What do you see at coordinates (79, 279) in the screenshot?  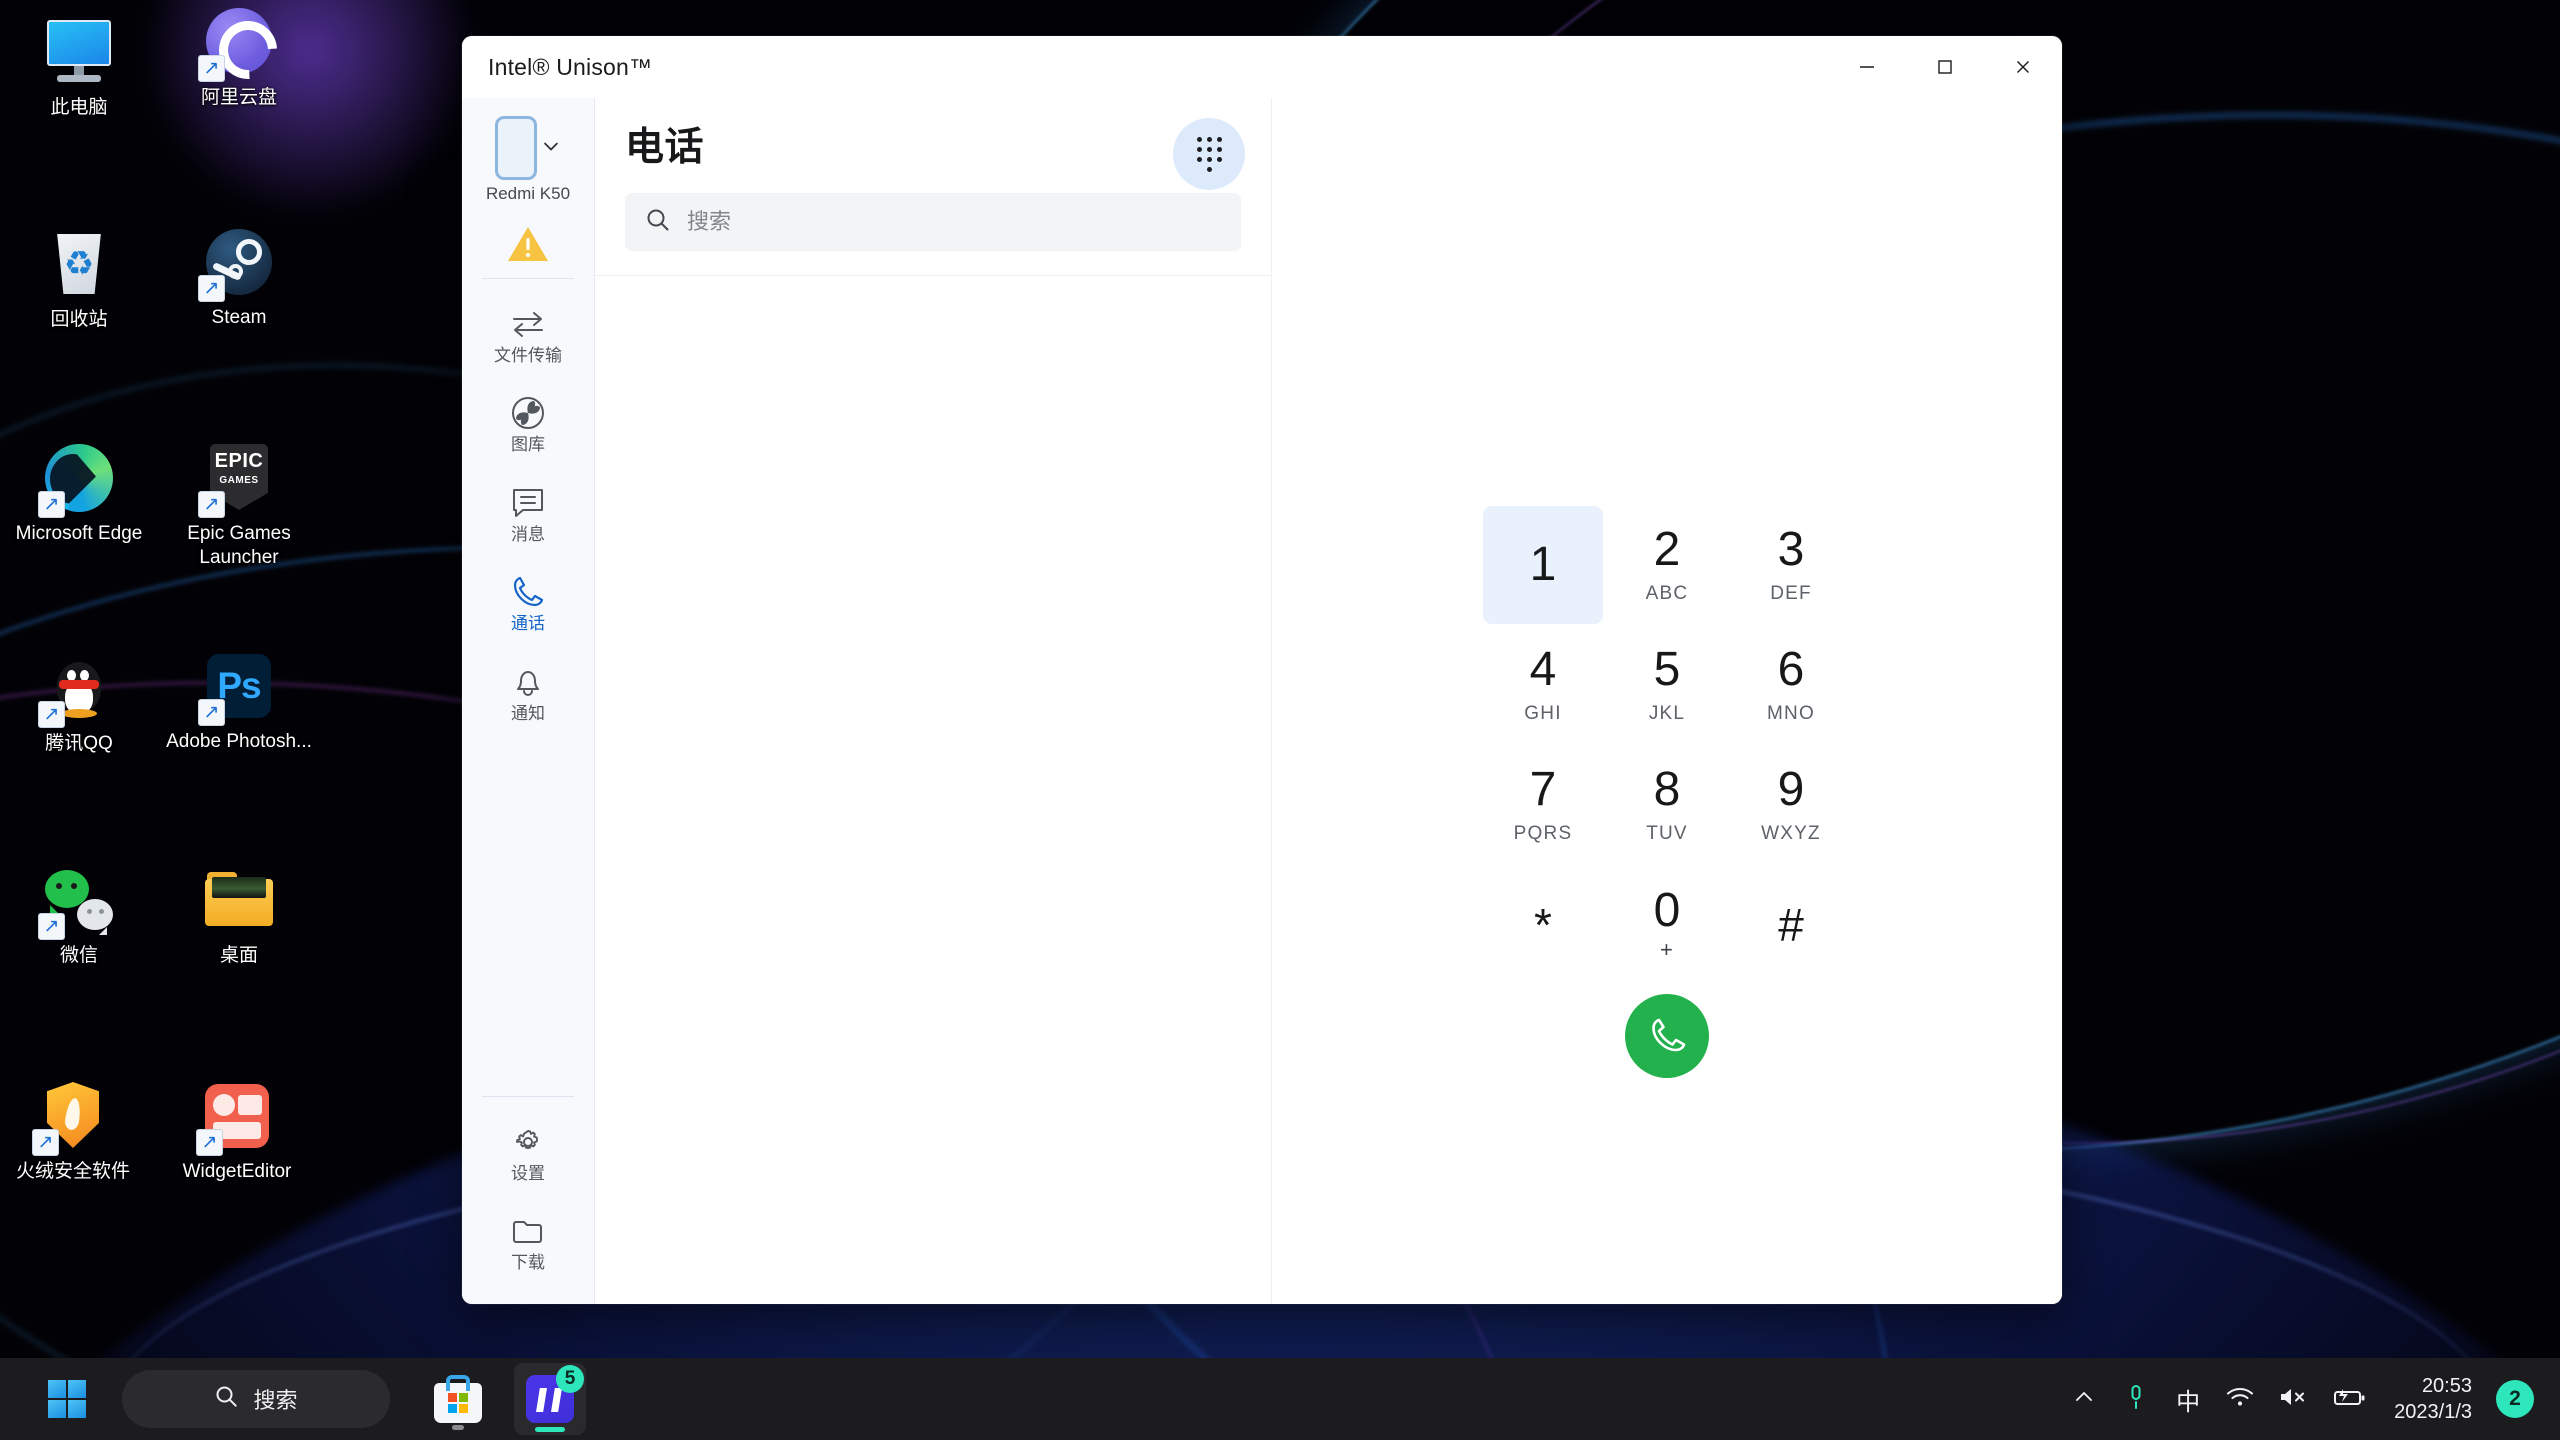 I see `desktop-icon-recycle-bin: 回收站` at bounding box center [79, 279].